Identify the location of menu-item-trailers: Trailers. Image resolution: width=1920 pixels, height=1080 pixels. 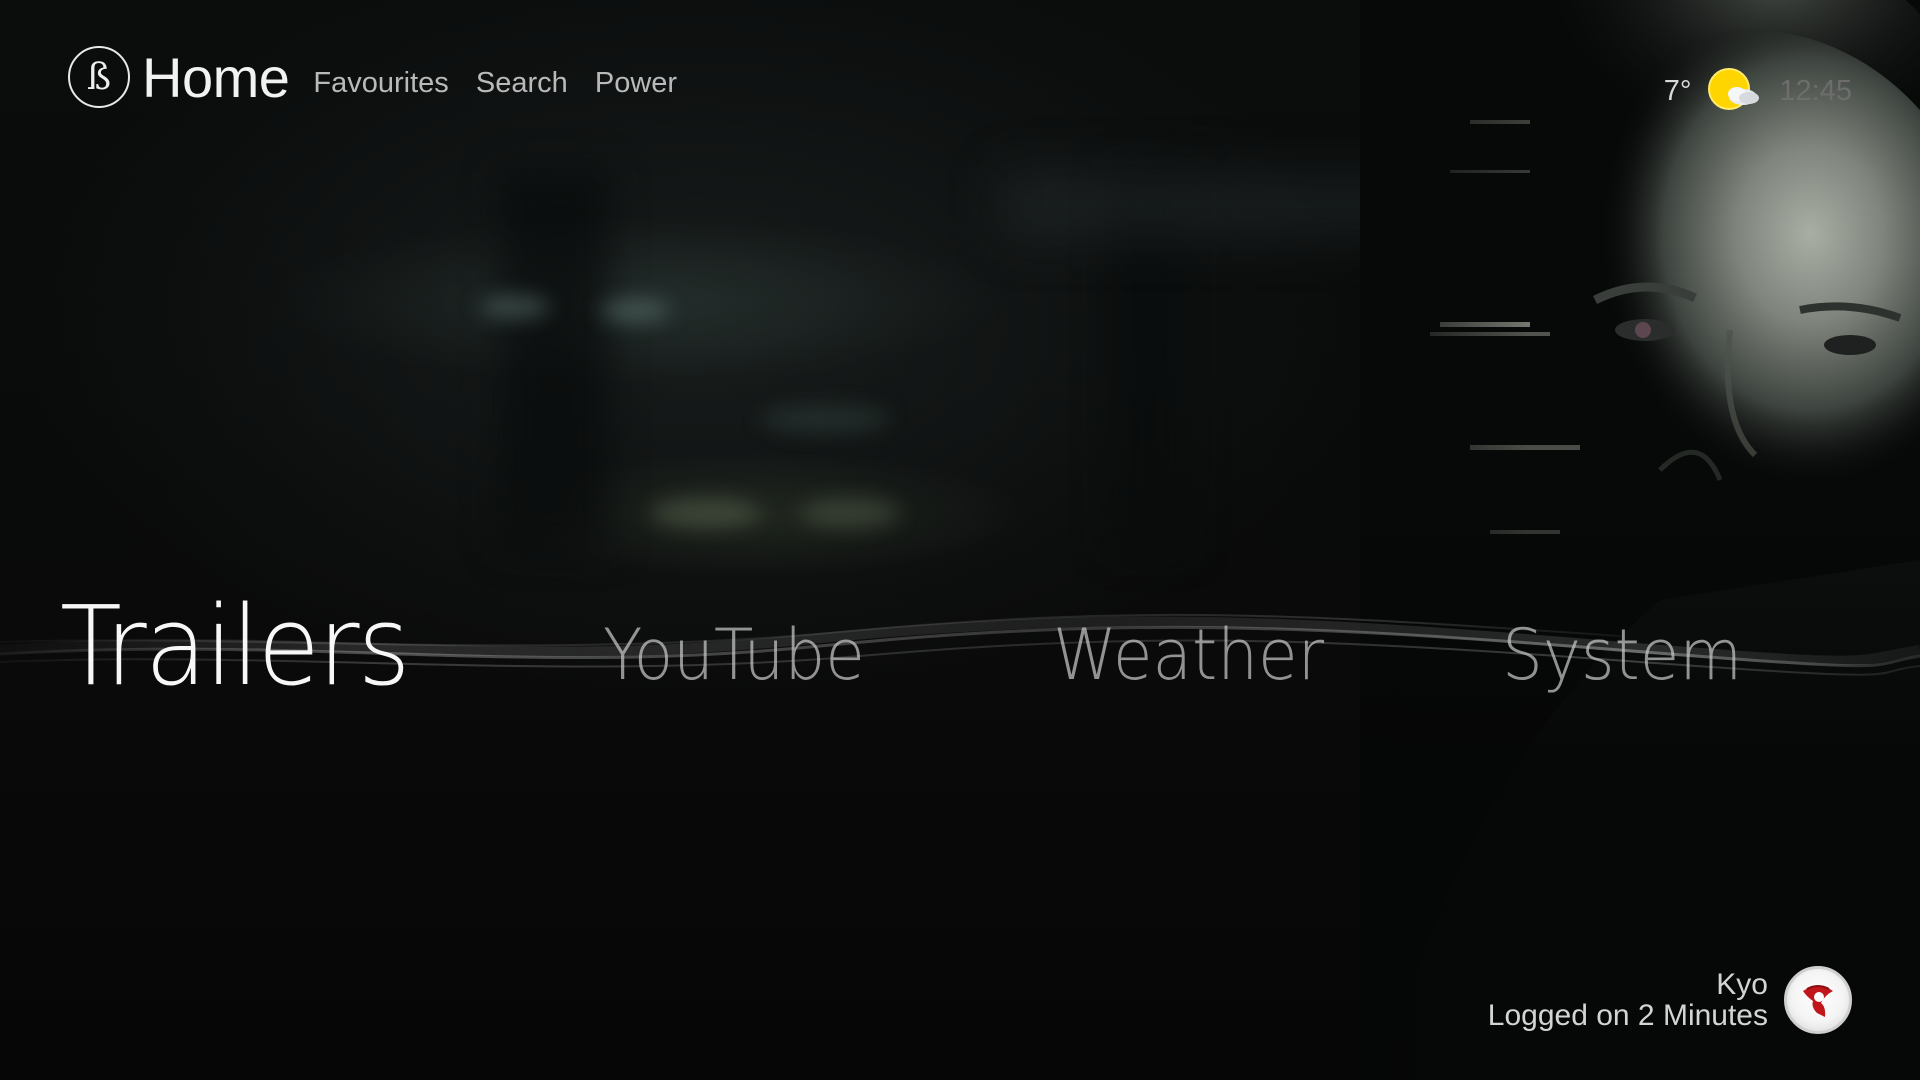
(235, 646).